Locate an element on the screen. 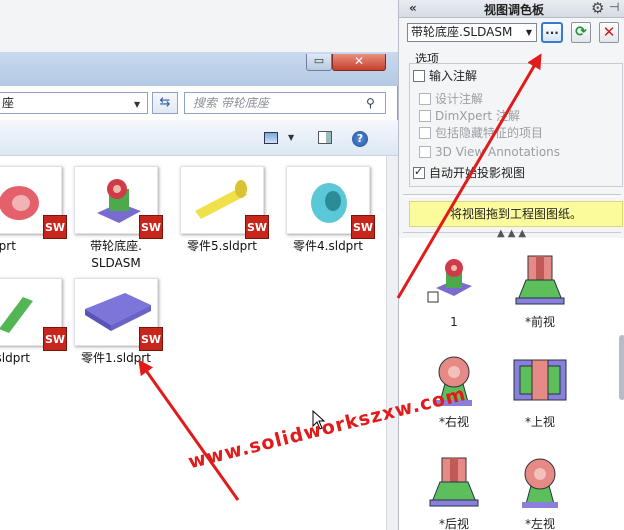 This screenshot has height=530, width=624. left-view-icon is located at coordinates (540, 483).